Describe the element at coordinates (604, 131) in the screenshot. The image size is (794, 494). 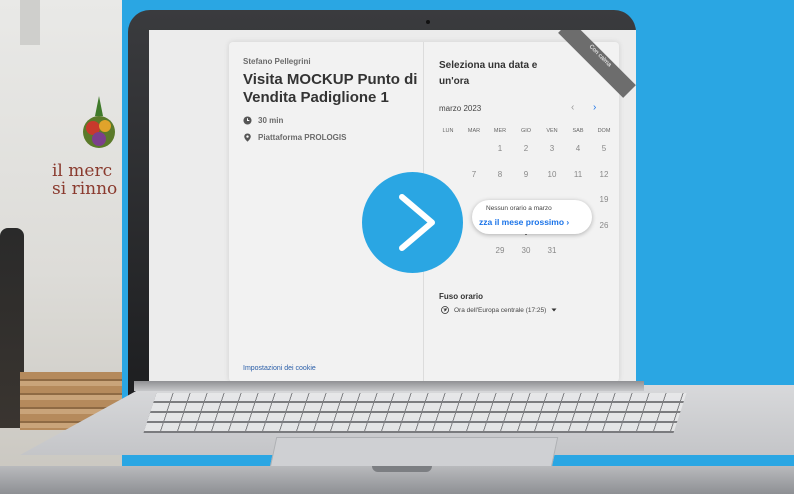
I see `weekday-label: DOM` at that location.